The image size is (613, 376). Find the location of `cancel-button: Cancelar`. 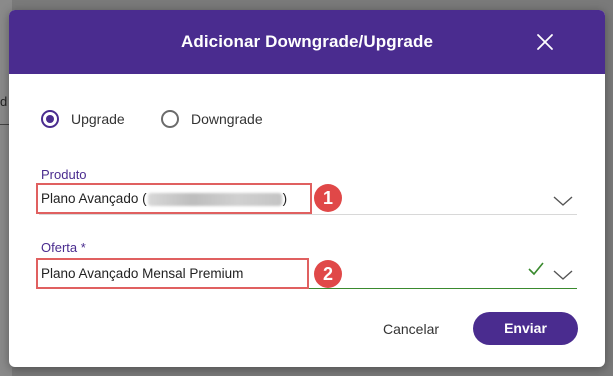

cancel-button: Cancelar is located at coordinates (411, 329).